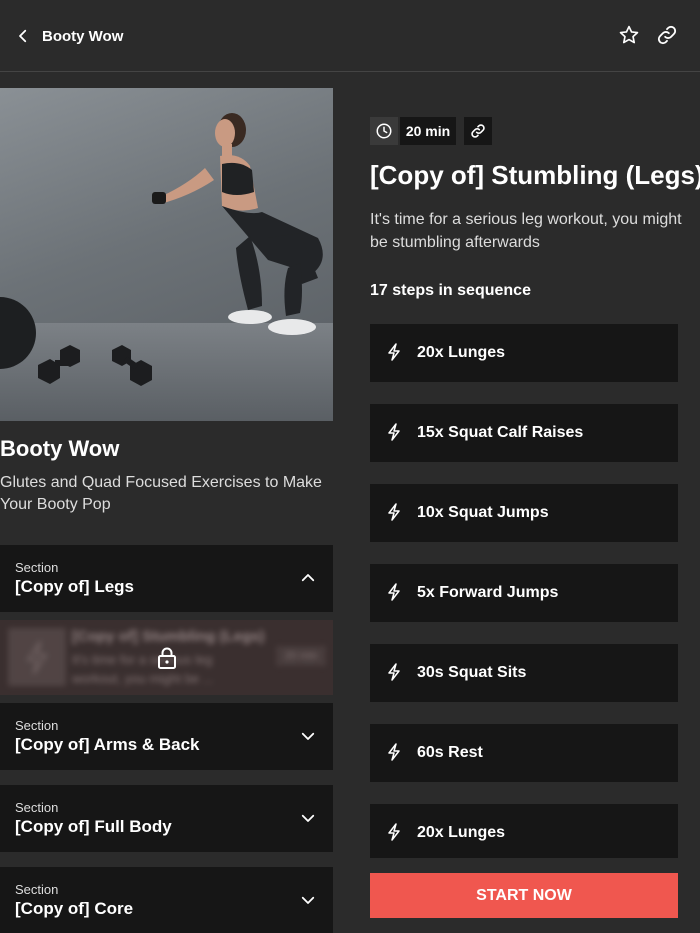  I want to click on step-label: 60s Rest, so click(450, 752).